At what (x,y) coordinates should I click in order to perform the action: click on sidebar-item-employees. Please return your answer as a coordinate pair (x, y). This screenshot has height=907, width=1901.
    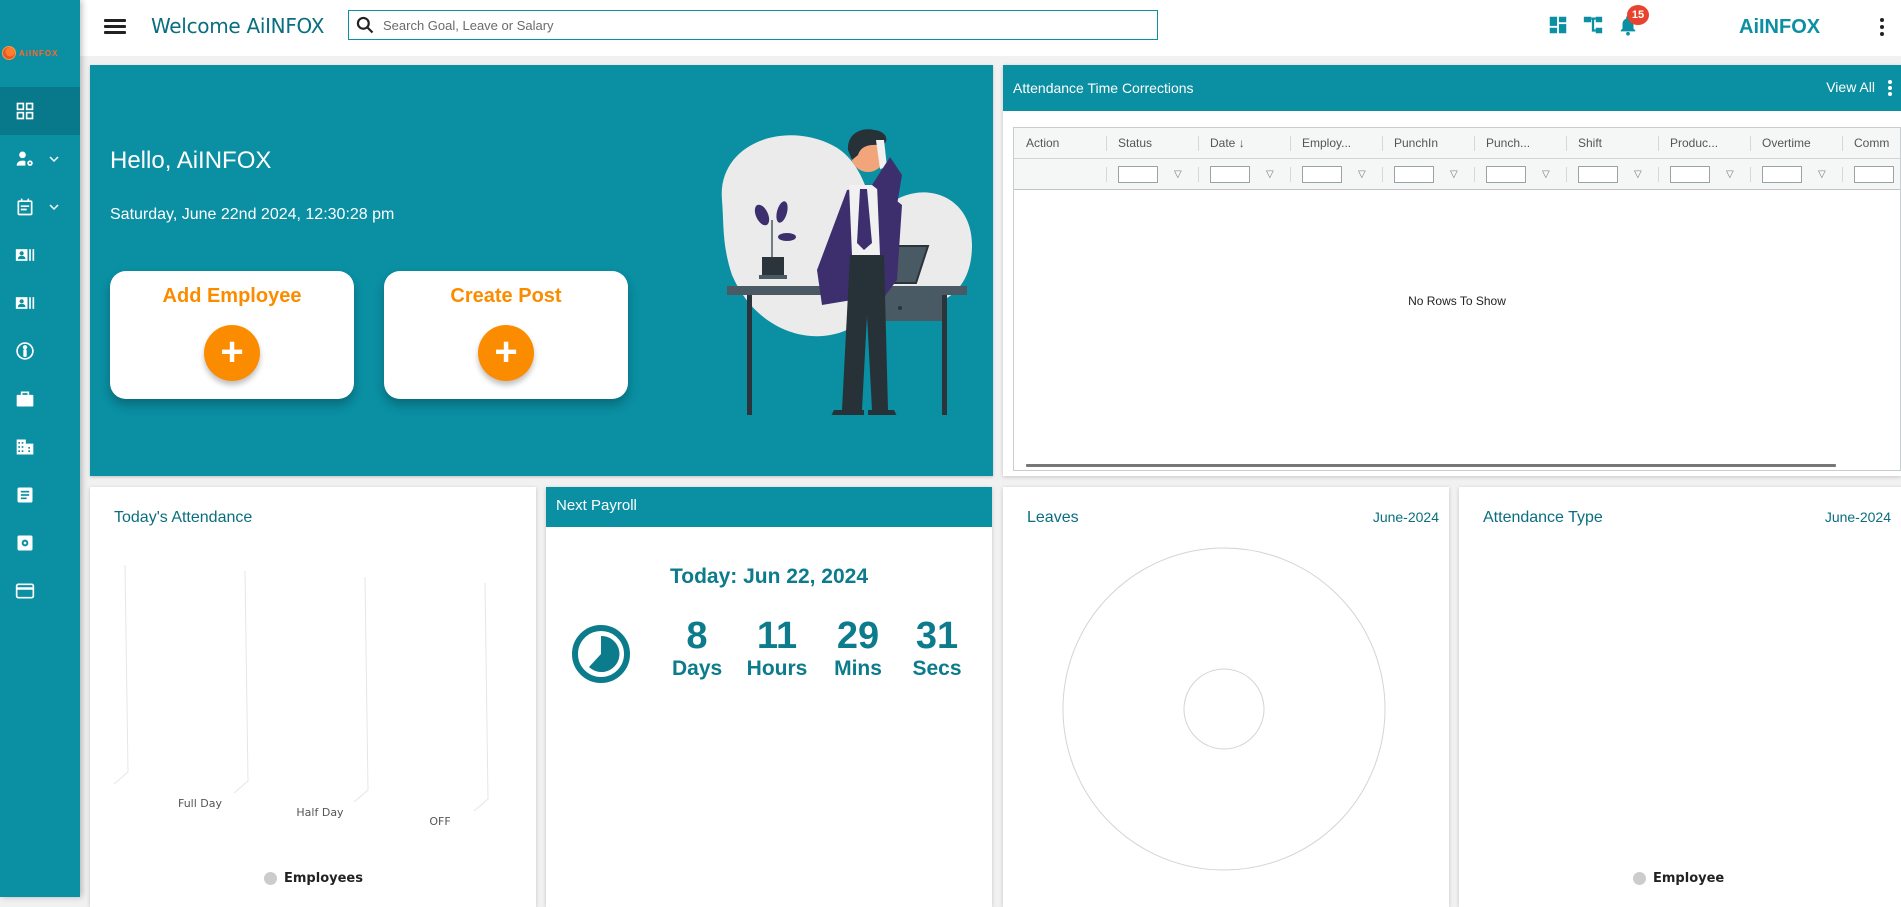
    Looking at the image, I should click on (40, 159).